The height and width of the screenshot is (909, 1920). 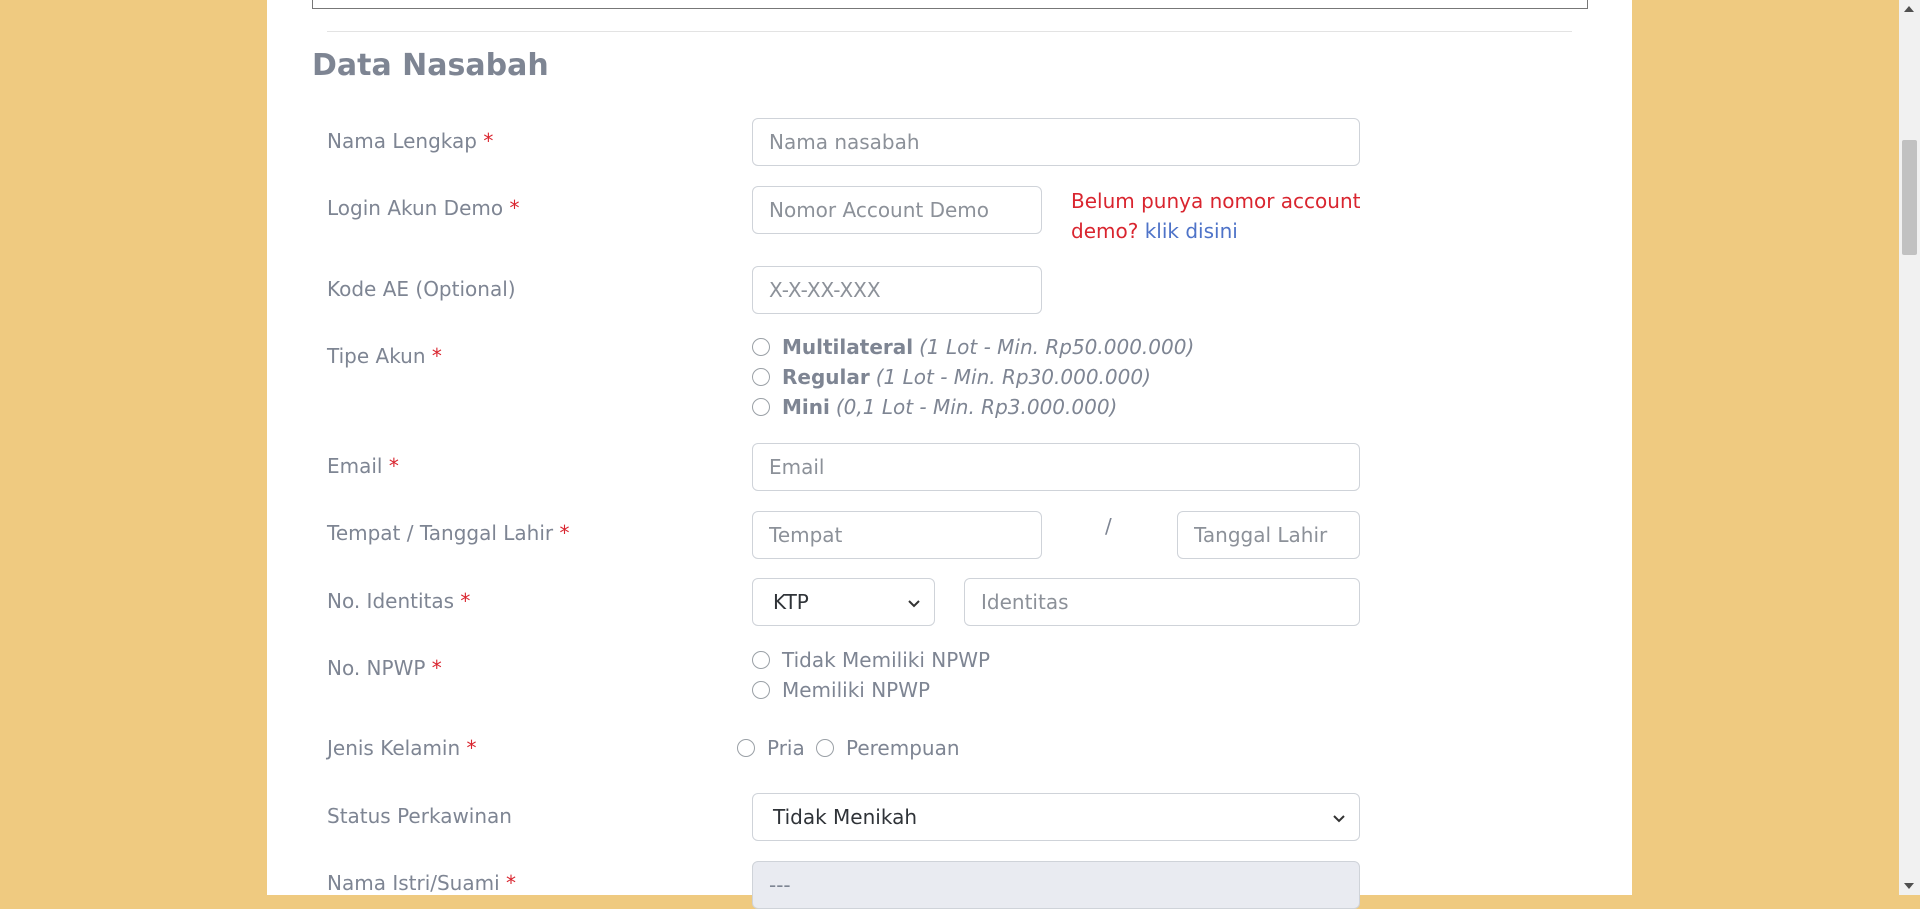 I want to click on divider, so click(x=949, y=31).